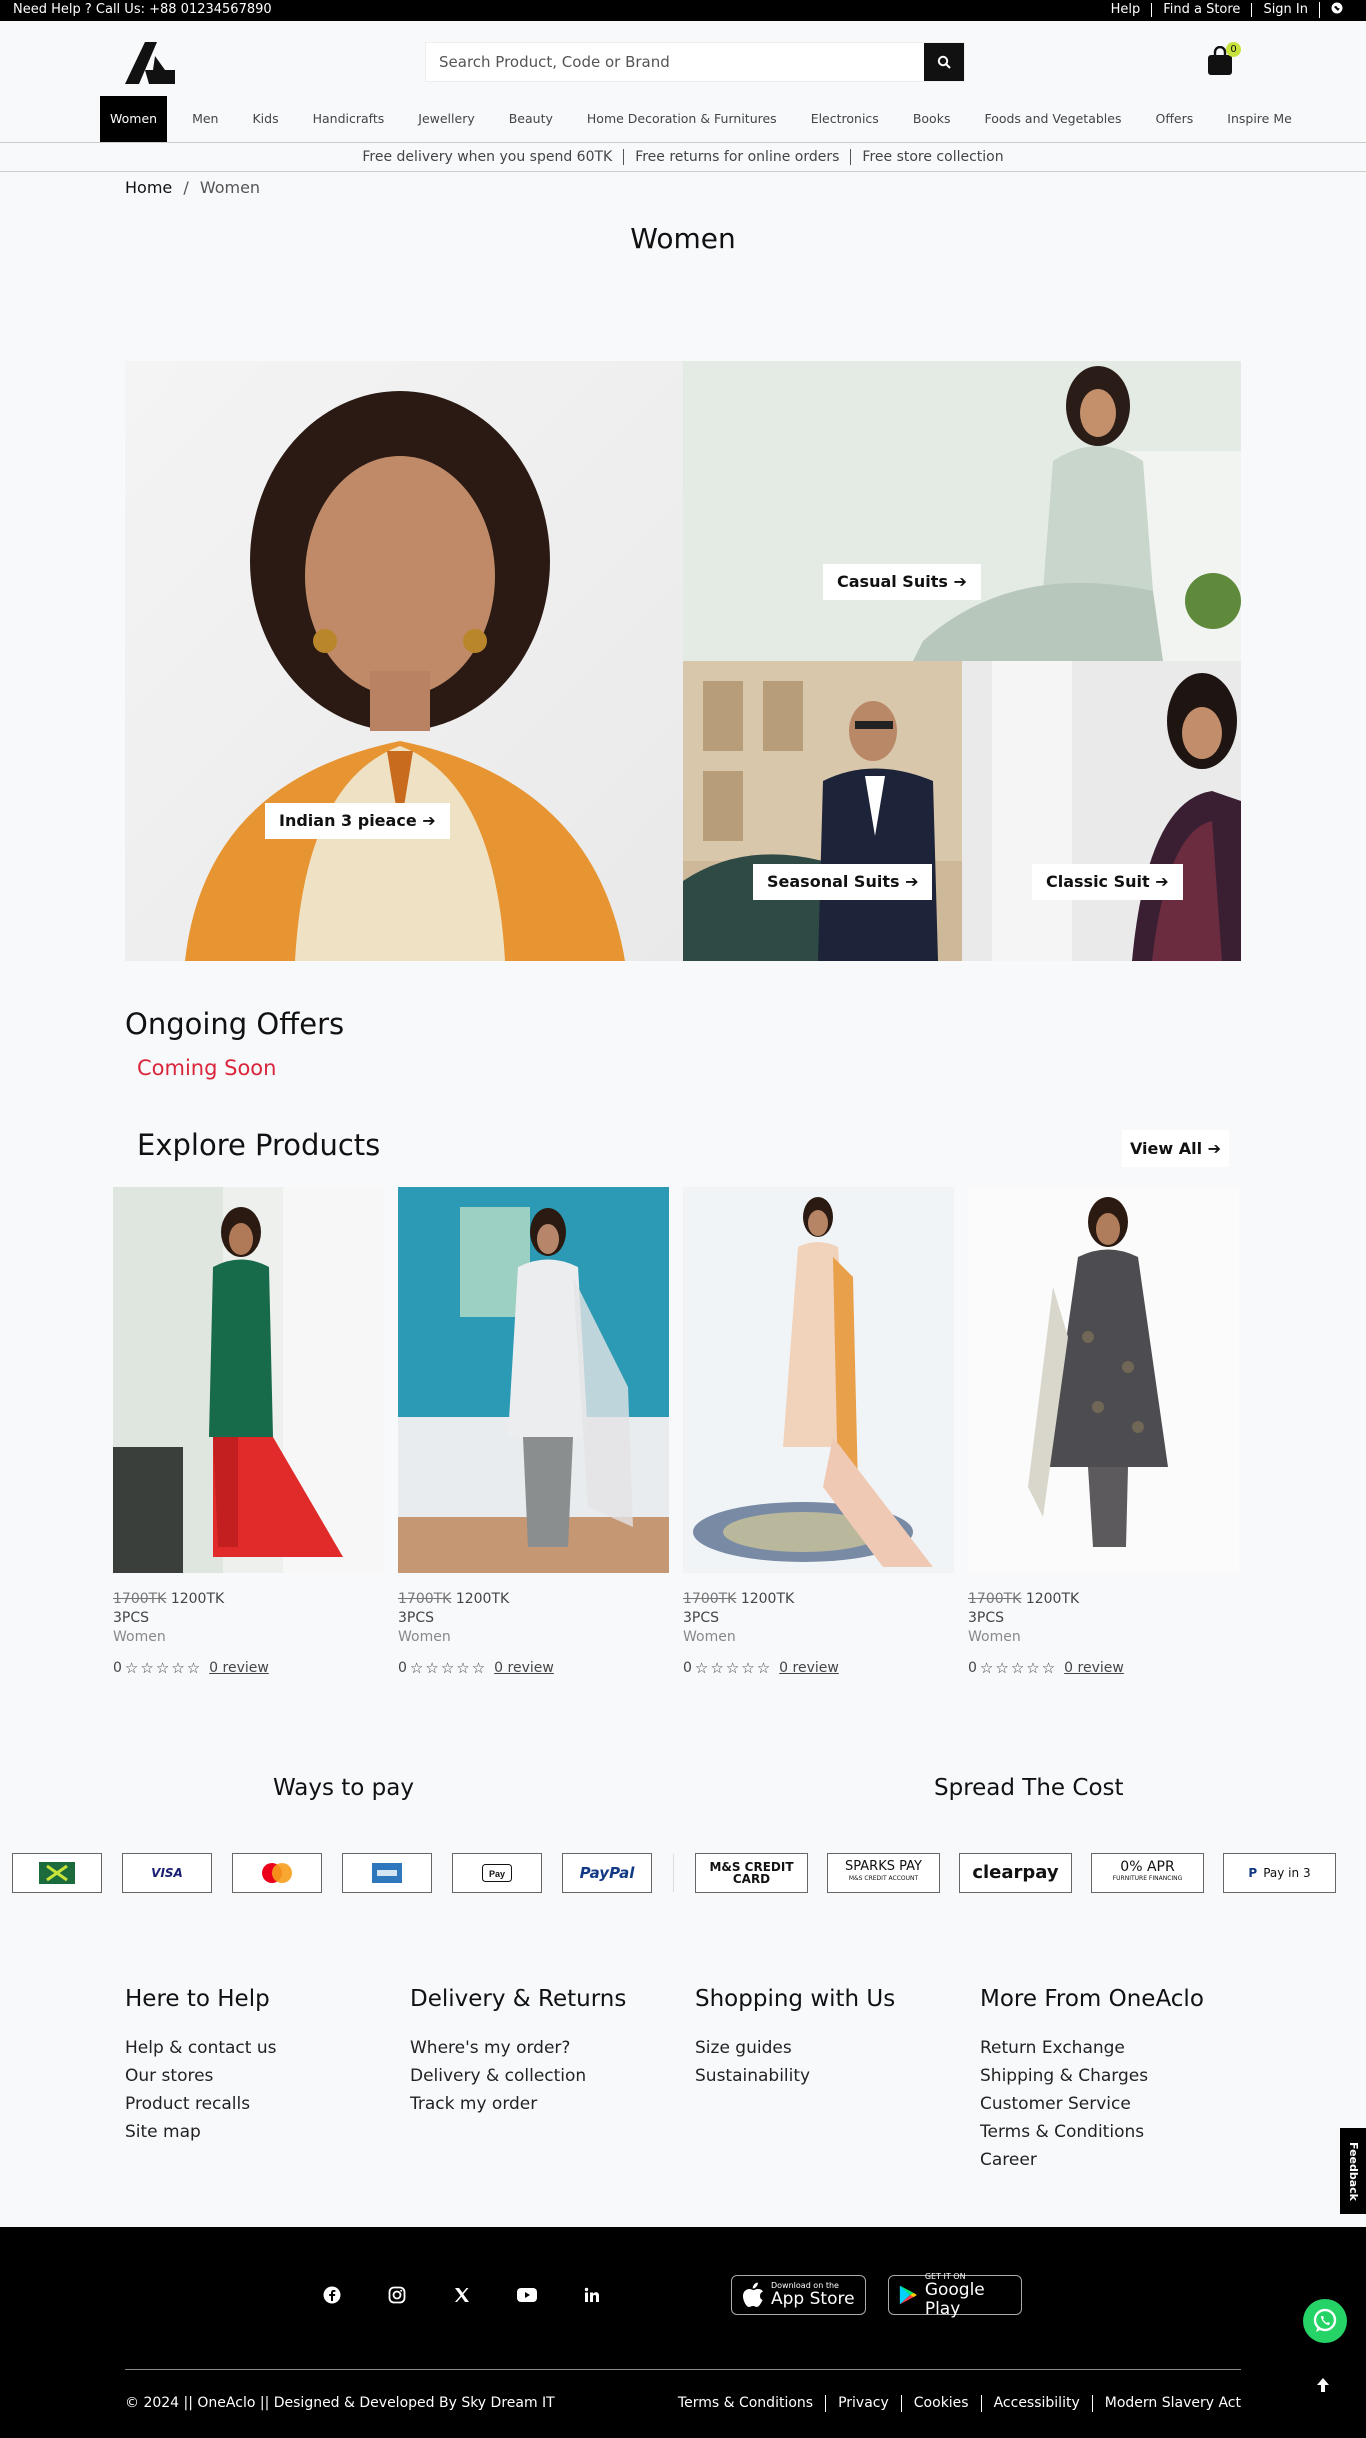  What do you see at coordinates (134, 119) in the screenshot?
I see `nav-item-women: Women` at bounding box center [134, 119].